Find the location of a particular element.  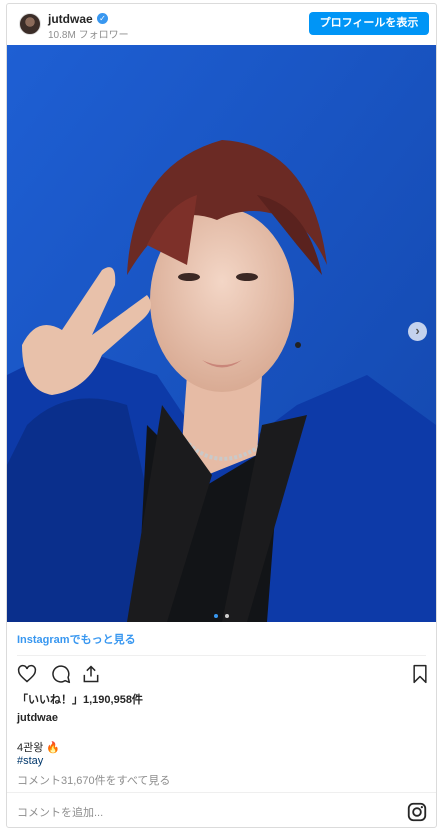

carousel-dot-active is located at coordinates (216, 616).